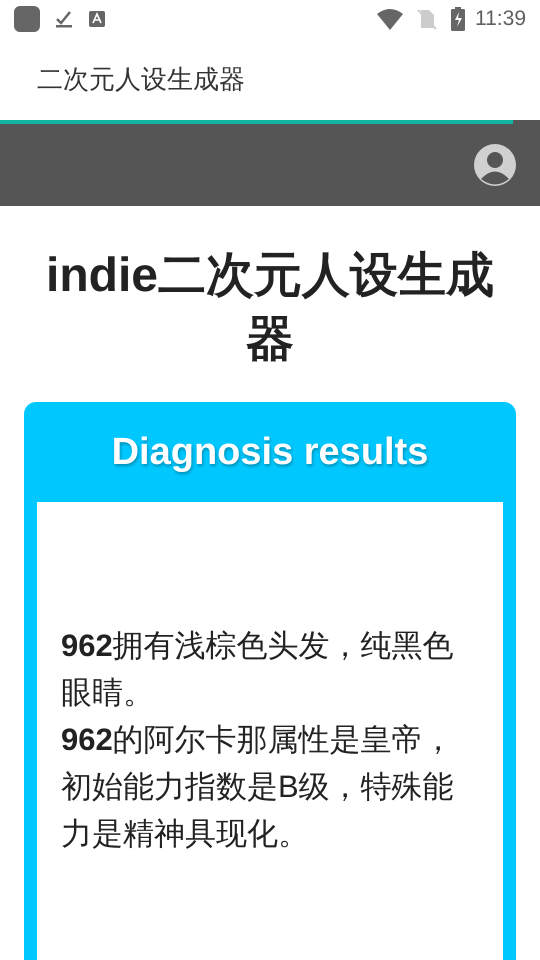 Image resolution: width=540 pixels, height=960 pixels. I want to click on result-text: 962拥有浅棕色头发，纯黑色眼睛。, so click(258, 669).